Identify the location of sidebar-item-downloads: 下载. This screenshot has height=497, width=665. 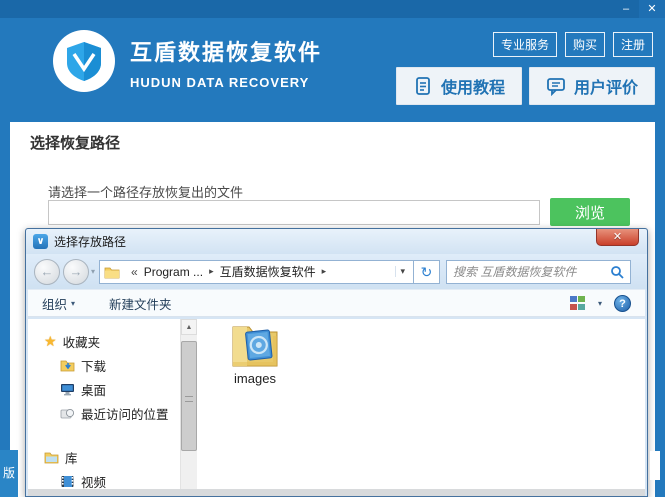
(104, 365).